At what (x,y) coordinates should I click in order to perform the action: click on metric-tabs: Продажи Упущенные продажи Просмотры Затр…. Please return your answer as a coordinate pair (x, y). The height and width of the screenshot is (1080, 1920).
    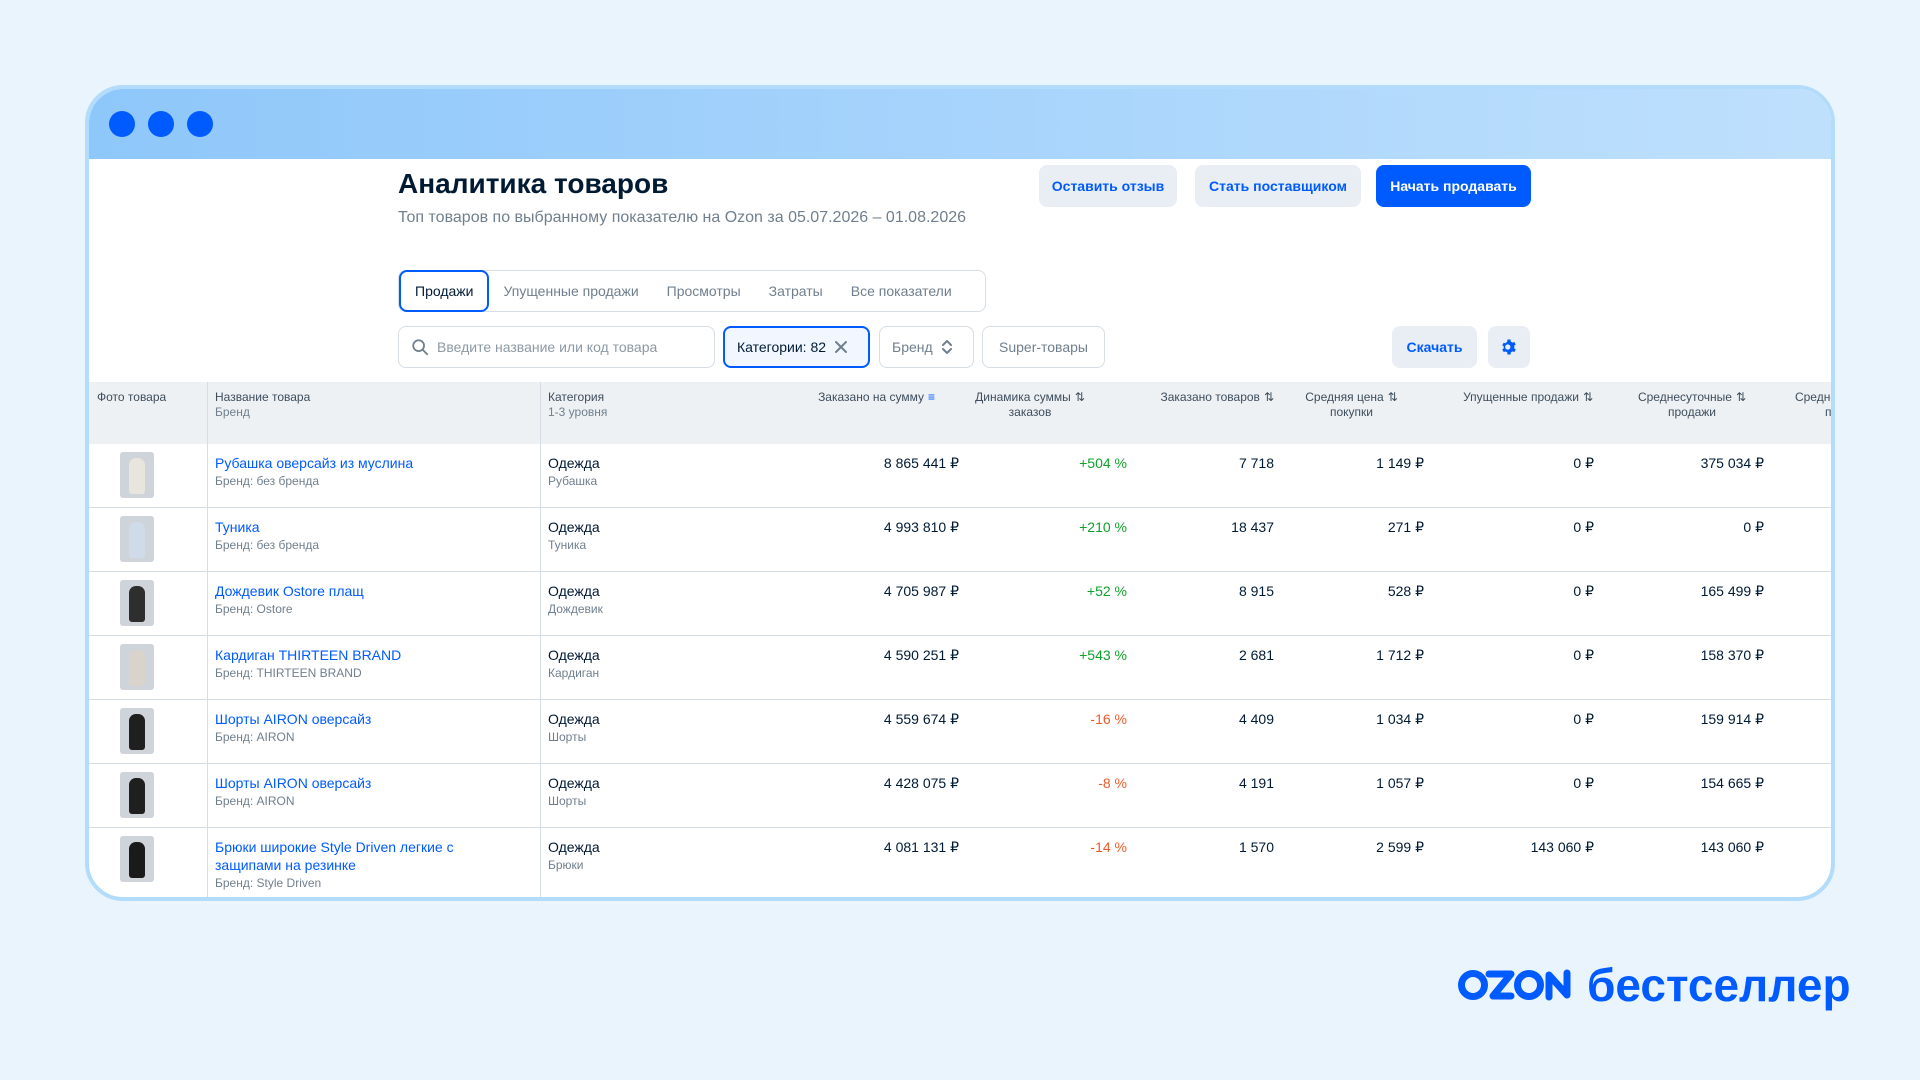
    Looking at the image, I should click on (692, 291).